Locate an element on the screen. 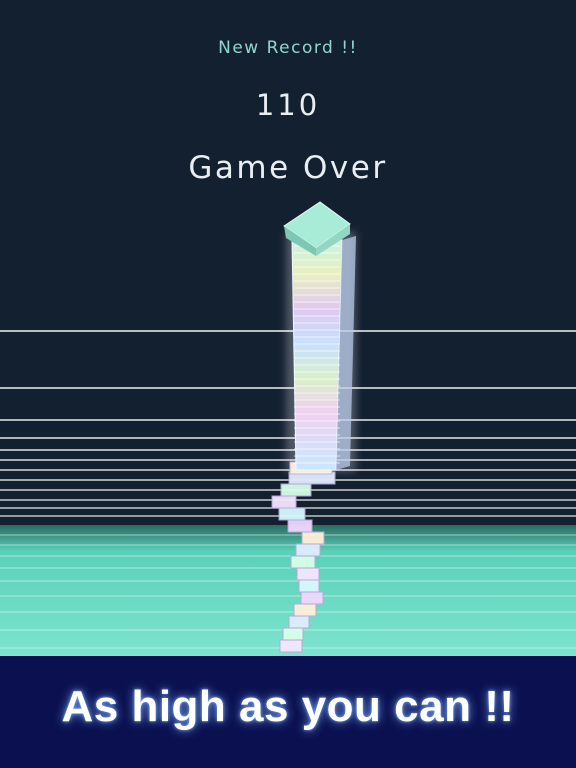  score-value: 110 is located at coordinates (288, 105).